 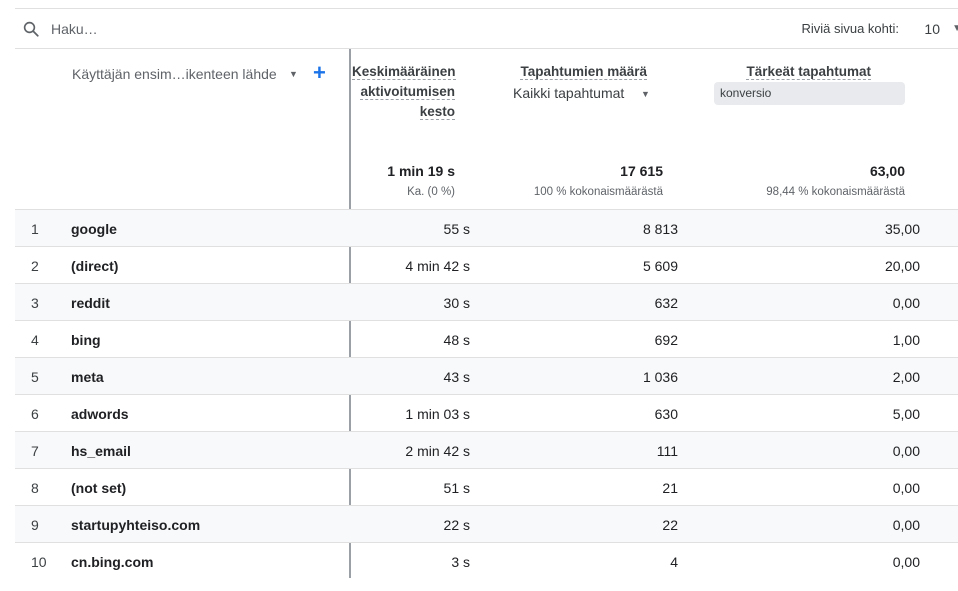 I want to click on cell-avg-engagement: 4 min 42 s, so click(x=437, y=266).